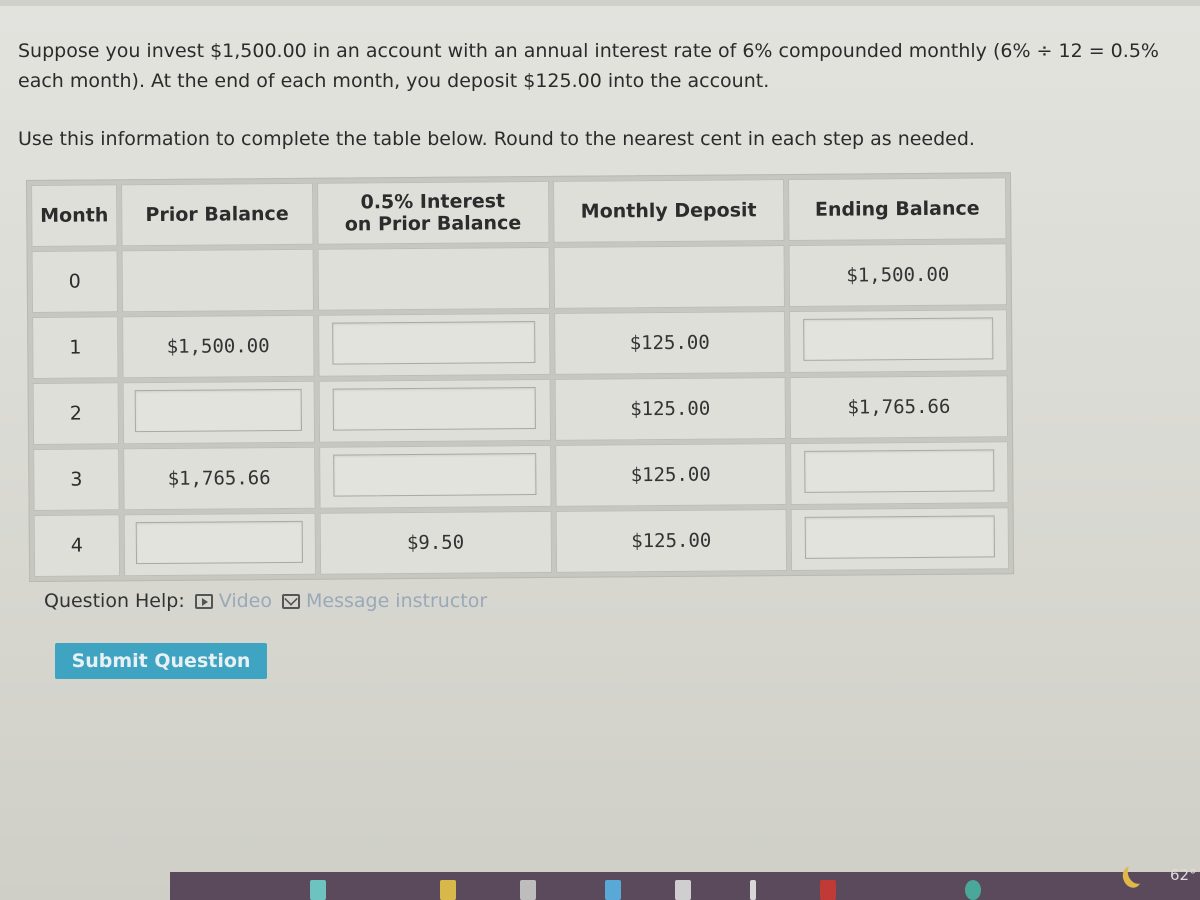 The image size is (1200, 900). I want to click on prior-balance-value: $1,500.00, so click(218, 346).